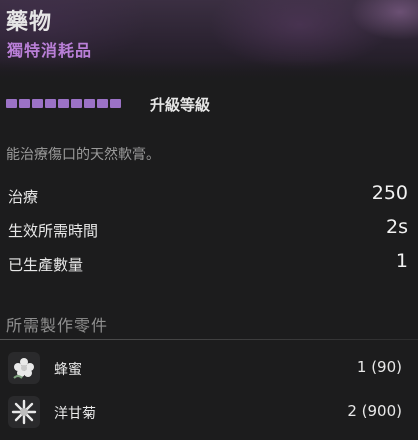 Image resolution: width=418 pixels, height=440 pixels. I want to click on stat-label: 已生產數量, so click(46, 265).